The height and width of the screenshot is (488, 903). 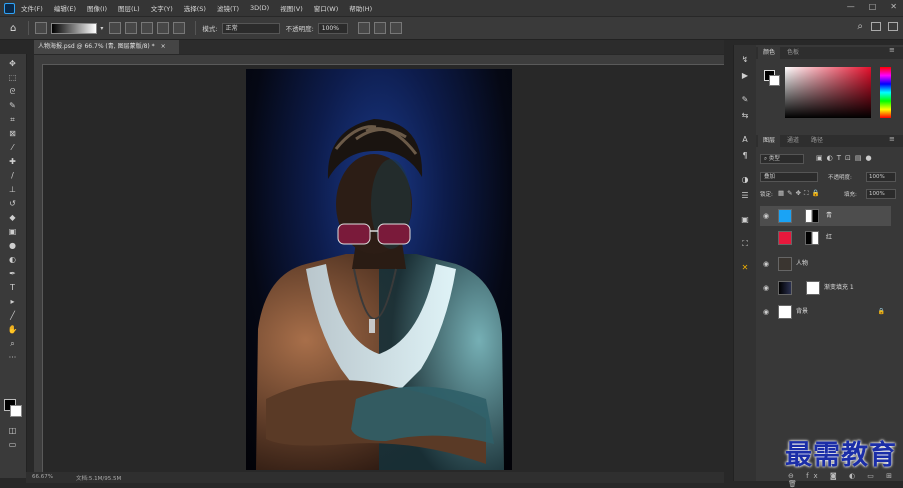 What do you see at coordinates (793, 141) in the screenshot?
I see `tab-channels: 通道` at bounding box center [793, 141].